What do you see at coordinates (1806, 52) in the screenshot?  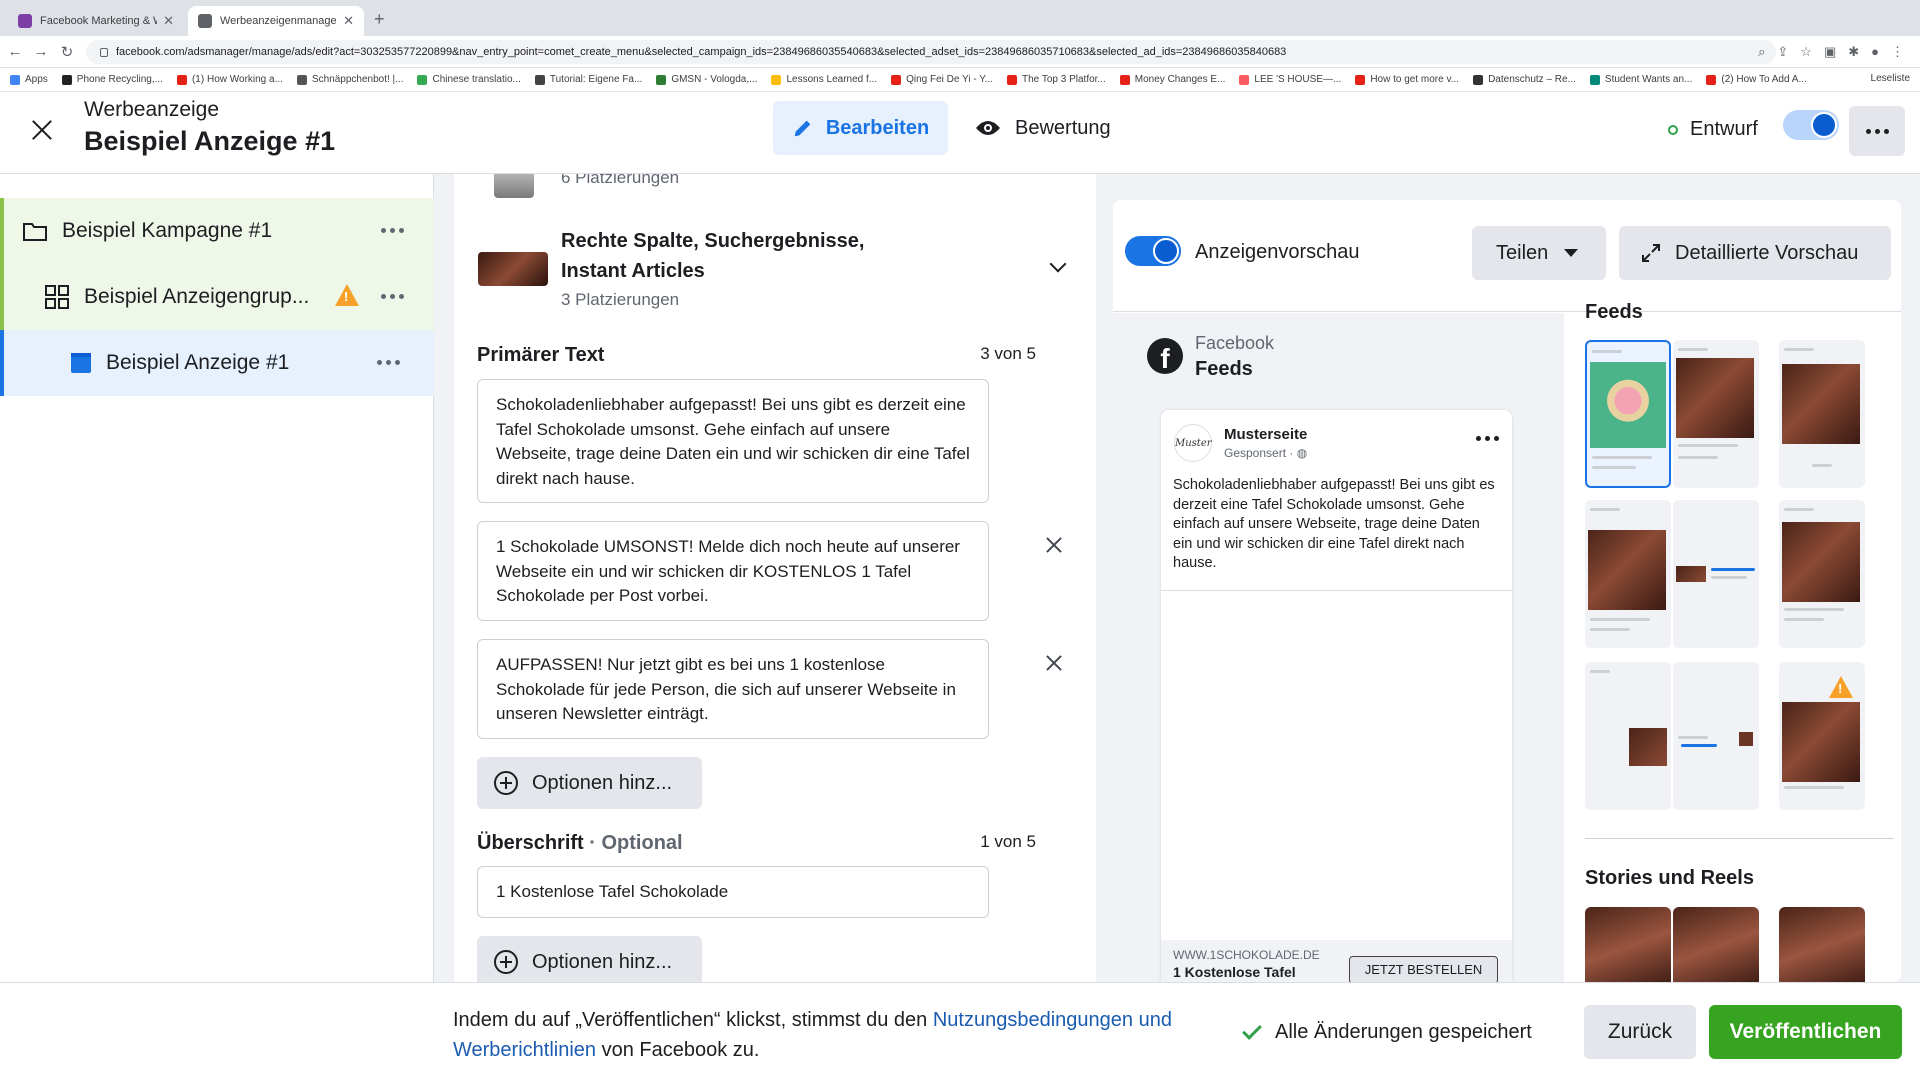 I see `star-icon: ☆` at bounding box center [1806, 52].